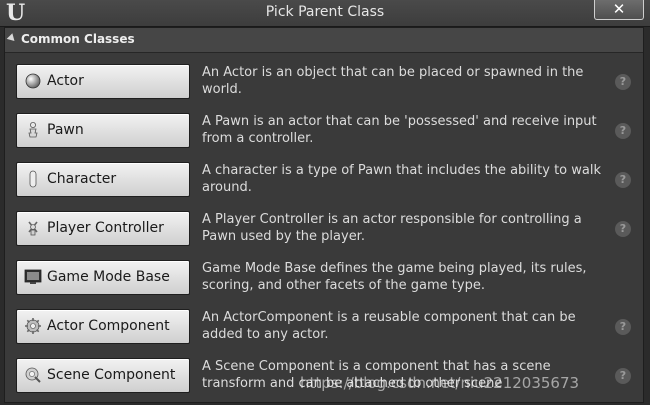 This screenshot has width=650, height=405. I want to click on title-bar: U Pick Parent Class ✕, so click(325, 13).